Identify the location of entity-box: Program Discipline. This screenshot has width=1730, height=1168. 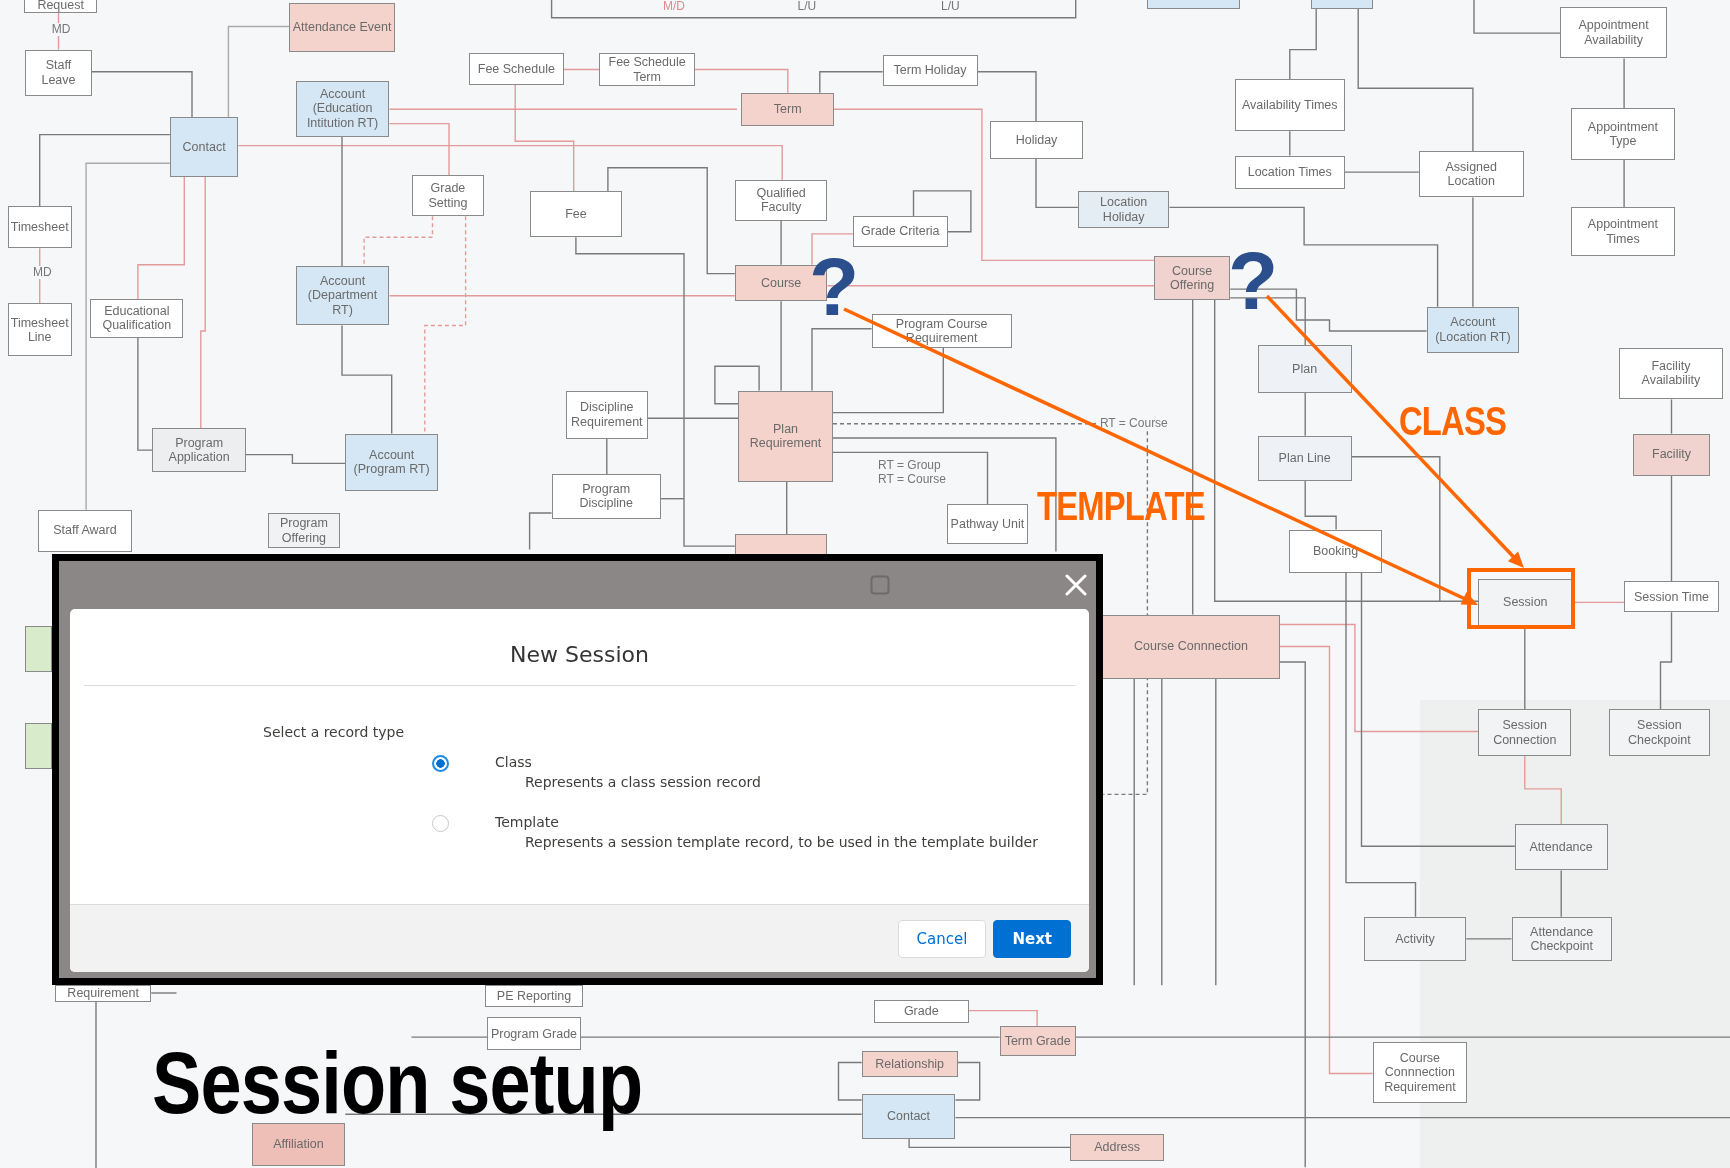
(606, 496).